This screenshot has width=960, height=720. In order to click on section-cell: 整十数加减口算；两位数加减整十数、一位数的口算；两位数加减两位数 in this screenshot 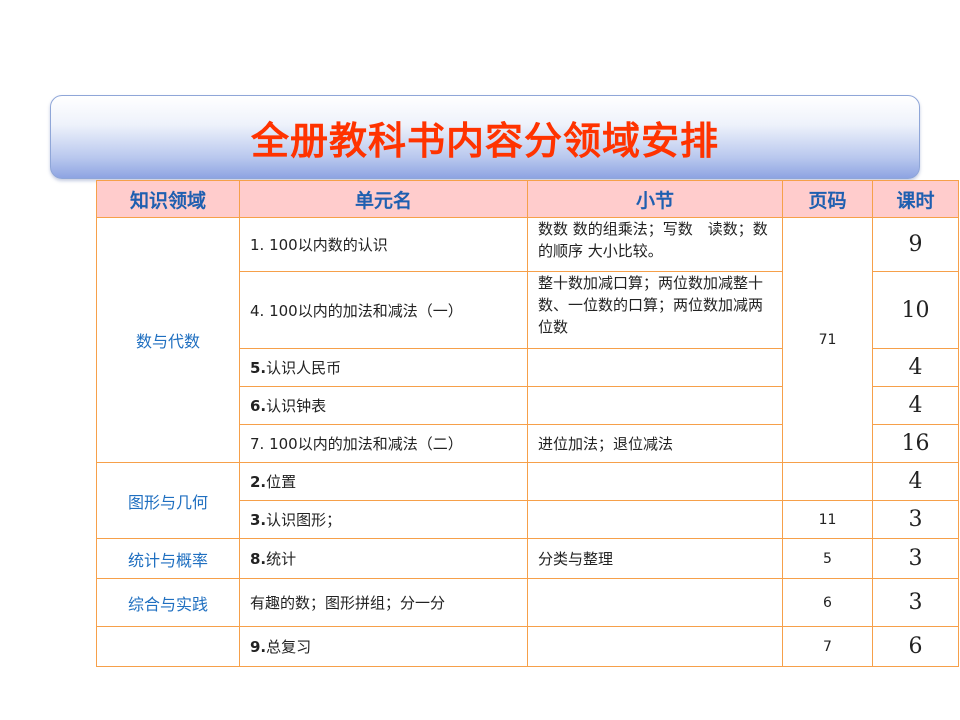, I will do `click(655, 310)`.